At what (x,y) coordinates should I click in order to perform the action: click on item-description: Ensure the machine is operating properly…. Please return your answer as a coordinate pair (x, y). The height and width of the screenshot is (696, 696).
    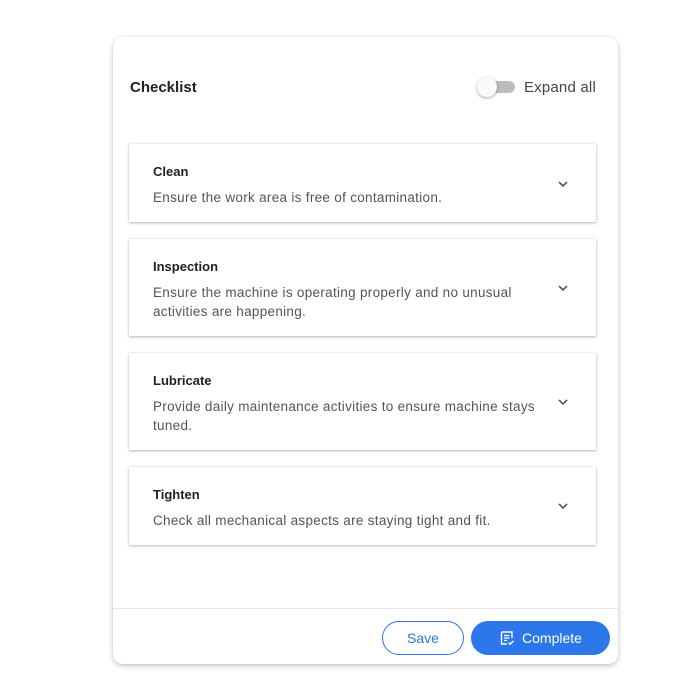
    Looking at the image, I should click on (332, 302).